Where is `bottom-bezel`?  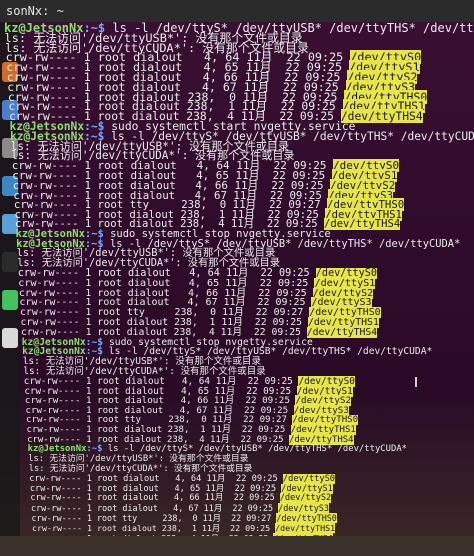 bottom-bezel is located at coordinates (237, 546).